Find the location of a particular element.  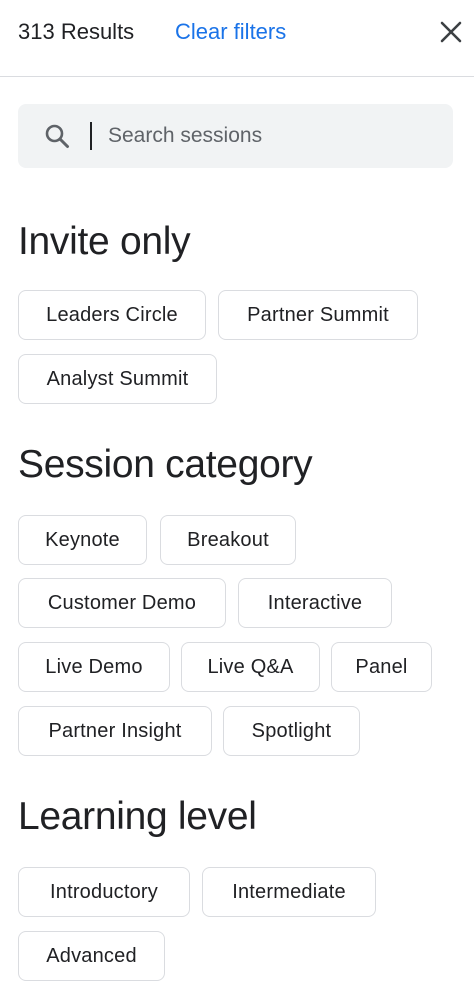

chip-partner-summit: Partner Summit is located at coordinates (318, 315).